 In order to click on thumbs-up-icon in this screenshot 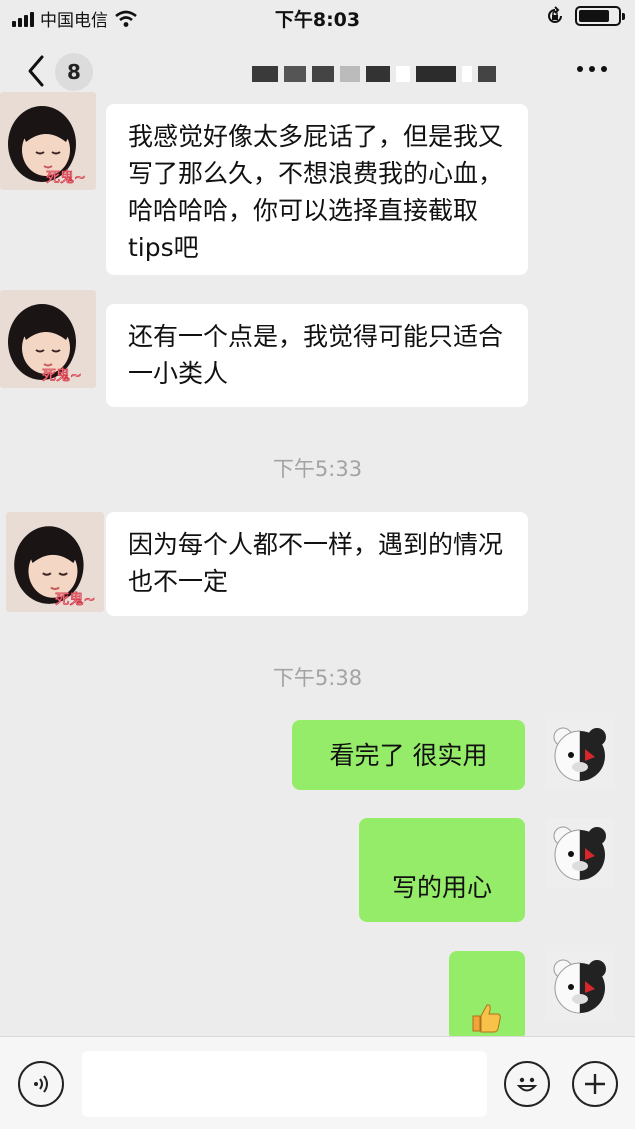, I will do `click(486, 1018)`.